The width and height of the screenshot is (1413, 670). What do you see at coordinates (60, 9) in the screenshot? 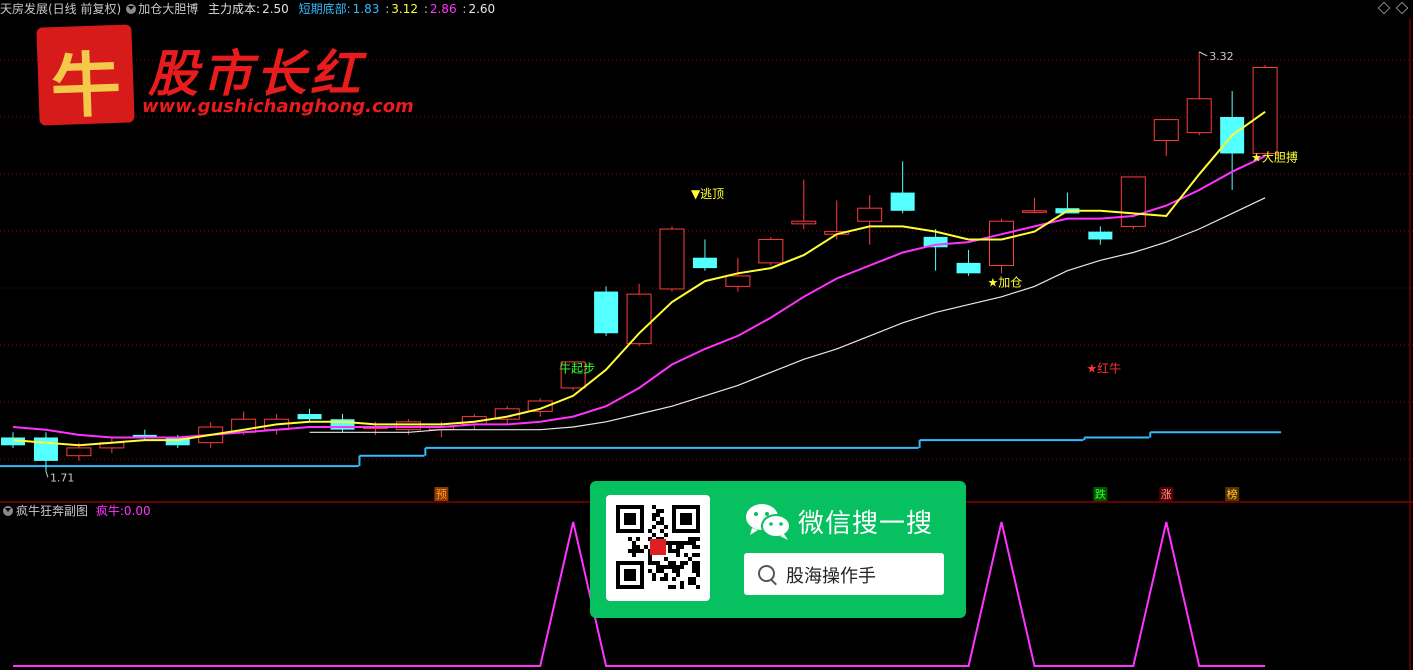
I see `stock-name: 天房发展(日线 前复权)` at bounding box center [60, 9].